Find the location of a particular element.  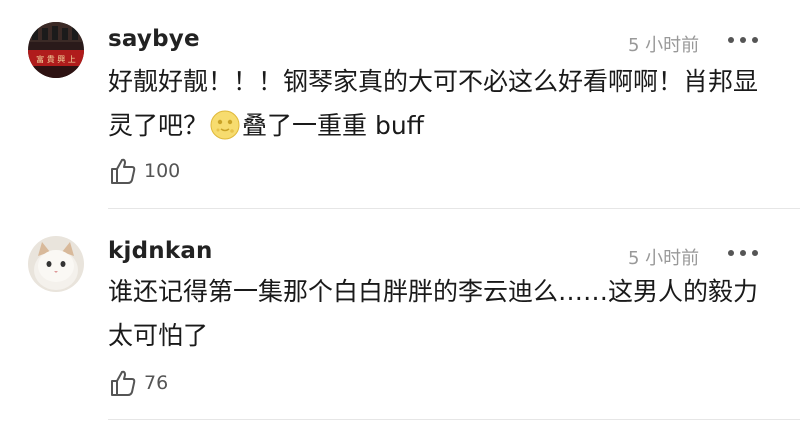

like-count: 76 is located at coordinates (156, 383).